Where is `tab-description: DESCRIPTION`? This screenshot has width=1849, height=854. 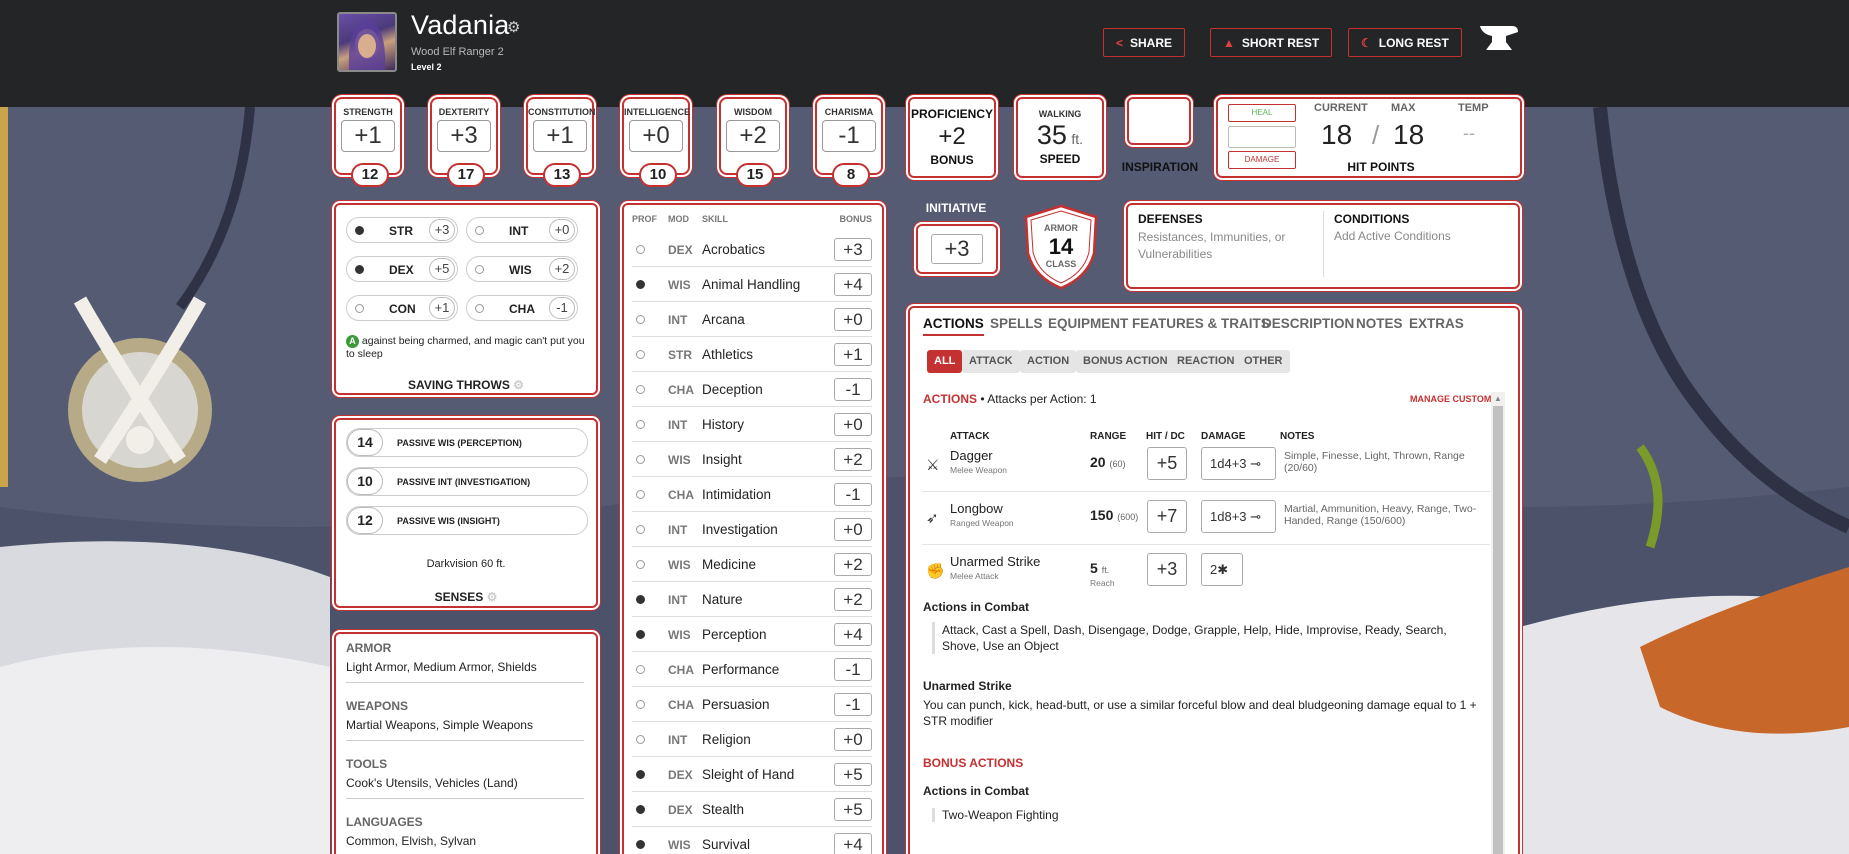 tab-description: DESCRIPTION is located at coordinates (1308, 323).